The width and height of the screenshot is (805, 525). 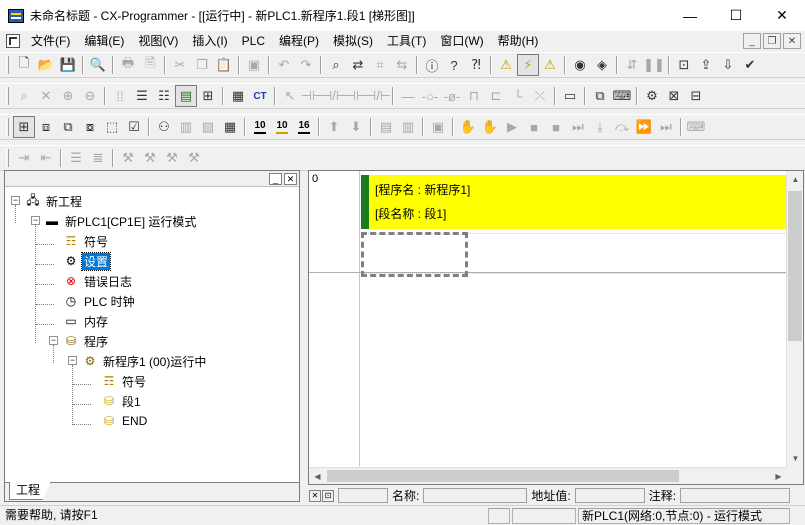 I want to click on menu-help: 帮助(H), so click(x=518, y=41).